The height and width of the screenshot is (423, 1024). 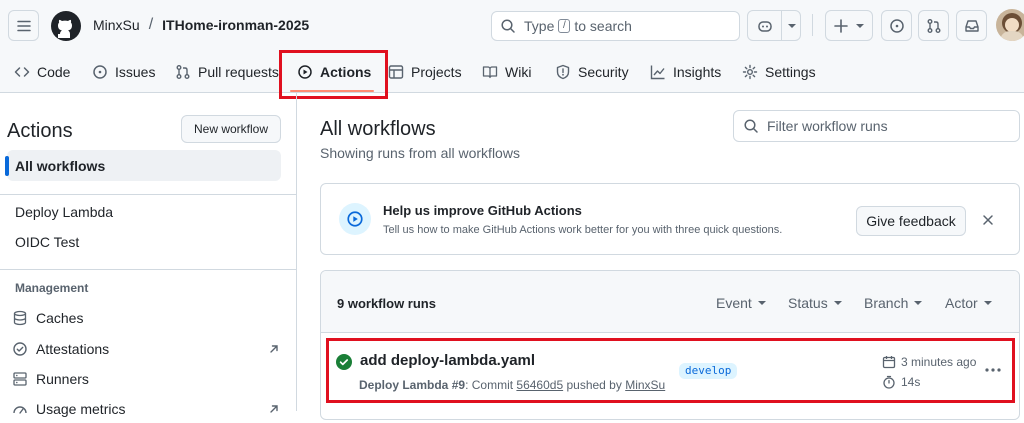 I want to click on close-icon, so click(x=988, y=220).